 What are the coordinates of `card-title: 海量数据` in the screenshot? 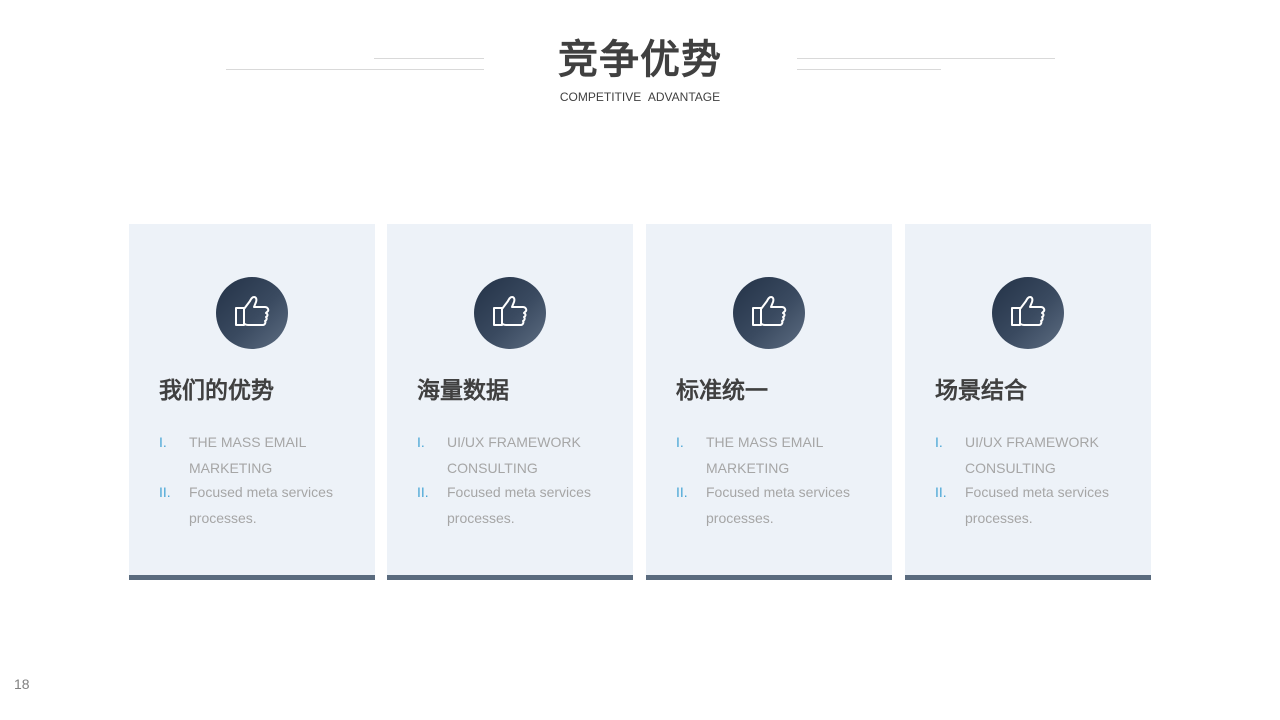 It's located at (463, 391).